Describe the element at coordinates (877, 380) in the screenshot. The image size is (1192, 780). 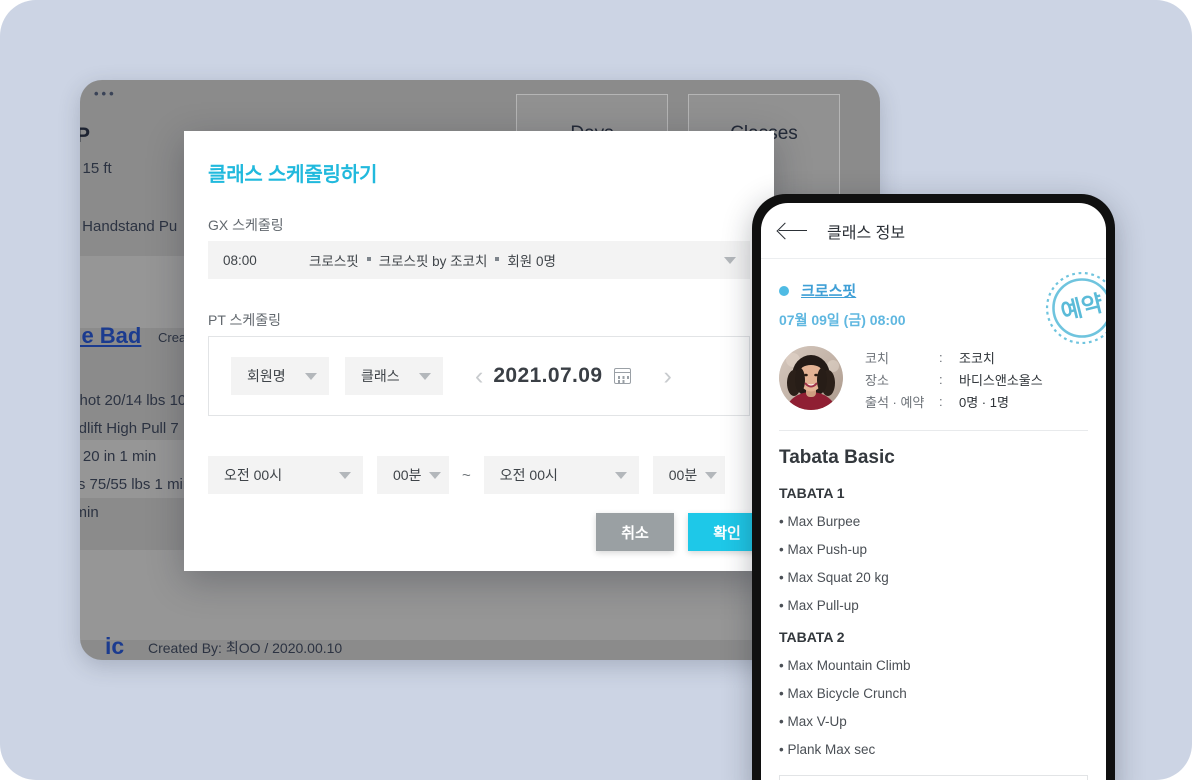
I see `info-key: 장소` at that location.